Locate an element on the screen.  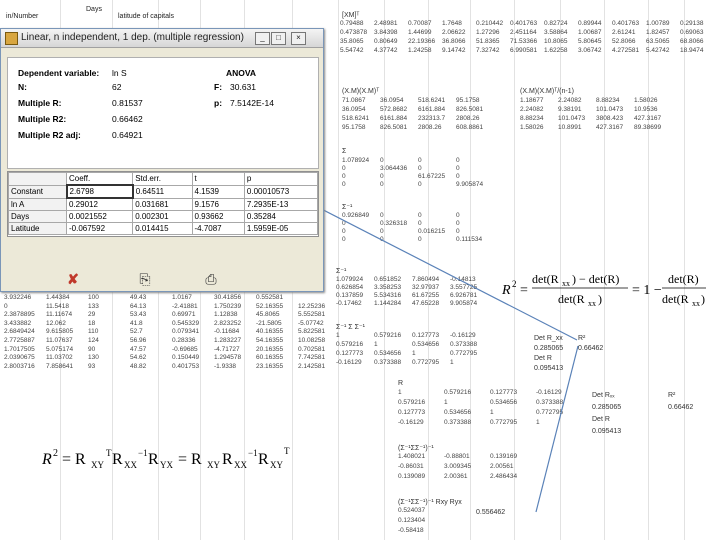
print-icon: ⎙ is located at coordinates (211, 279).